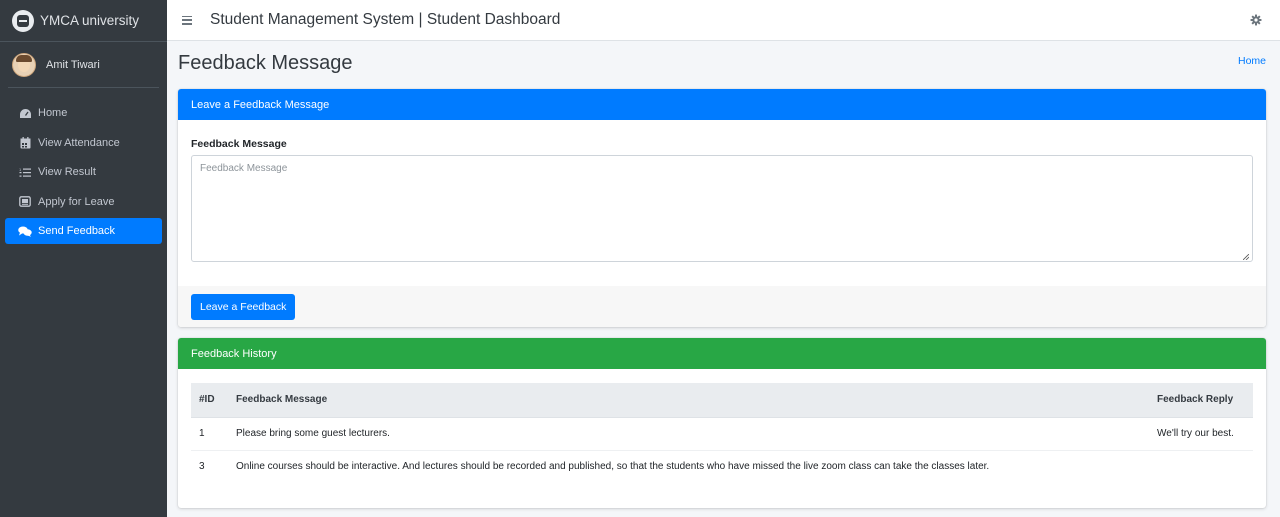 Image resolution: width=1280 pixels, height=517 pixels. What do you see at coordinates (202, 467) in the screenshot?
I see `cell-id: 3` at bounding box center [202, 467].